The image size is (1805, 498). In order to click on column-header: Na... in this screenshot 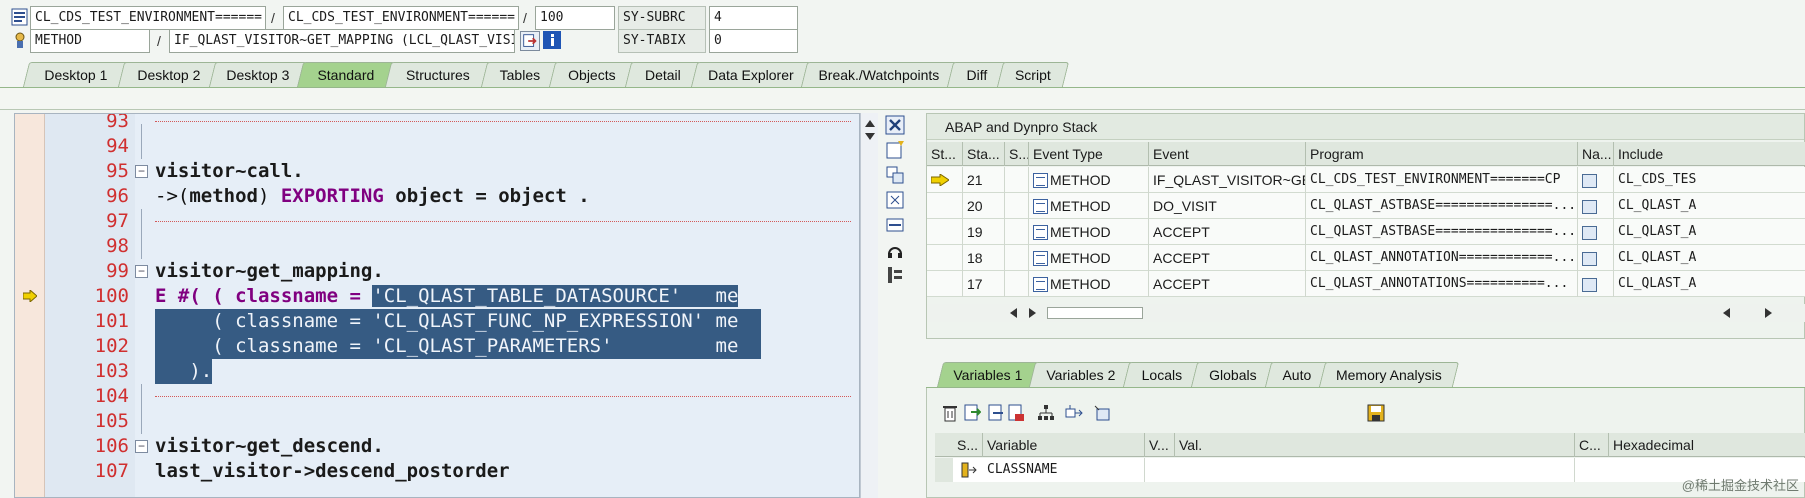, I will do `click(1596, 154)`.